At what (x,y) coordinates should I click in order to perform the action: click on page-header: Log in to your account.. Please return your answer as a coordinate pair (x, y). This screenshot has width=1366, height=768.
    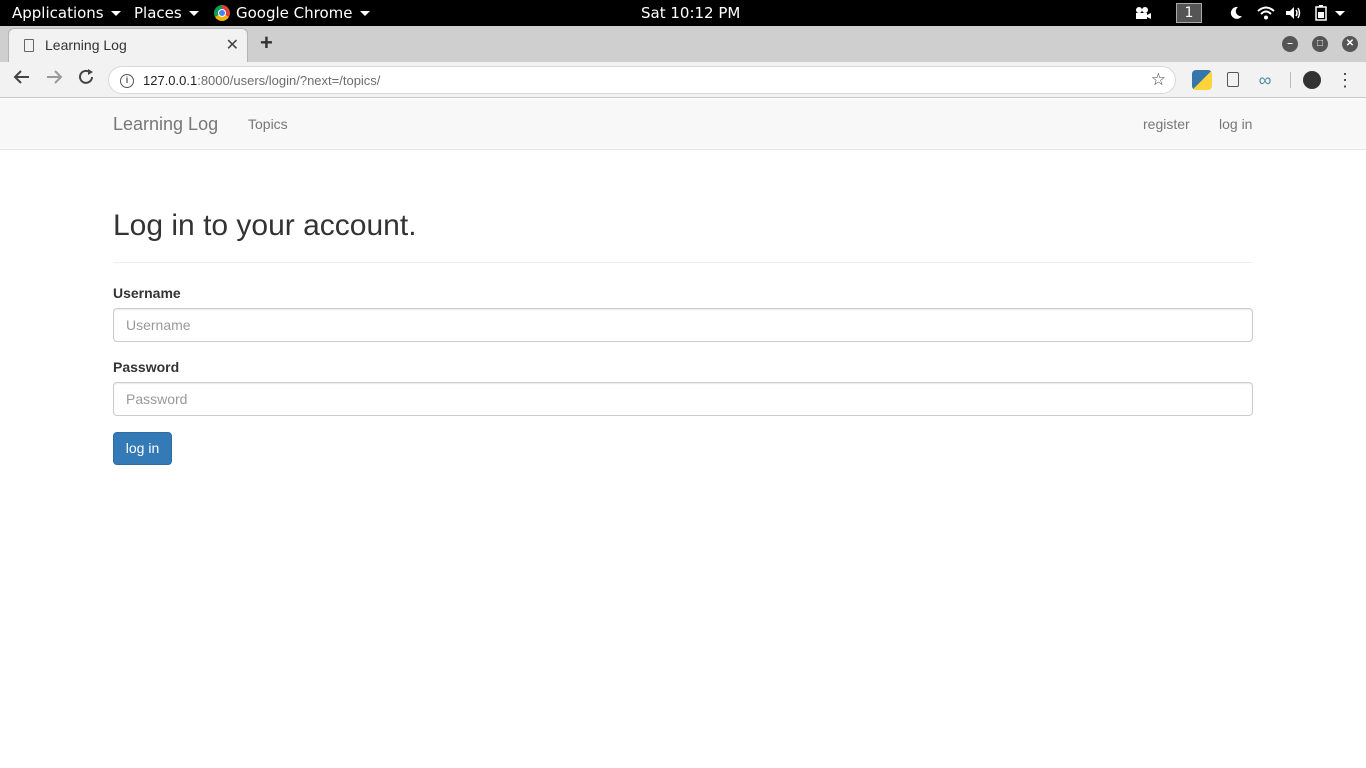
    Looking at the image, I should click on (683, 235).